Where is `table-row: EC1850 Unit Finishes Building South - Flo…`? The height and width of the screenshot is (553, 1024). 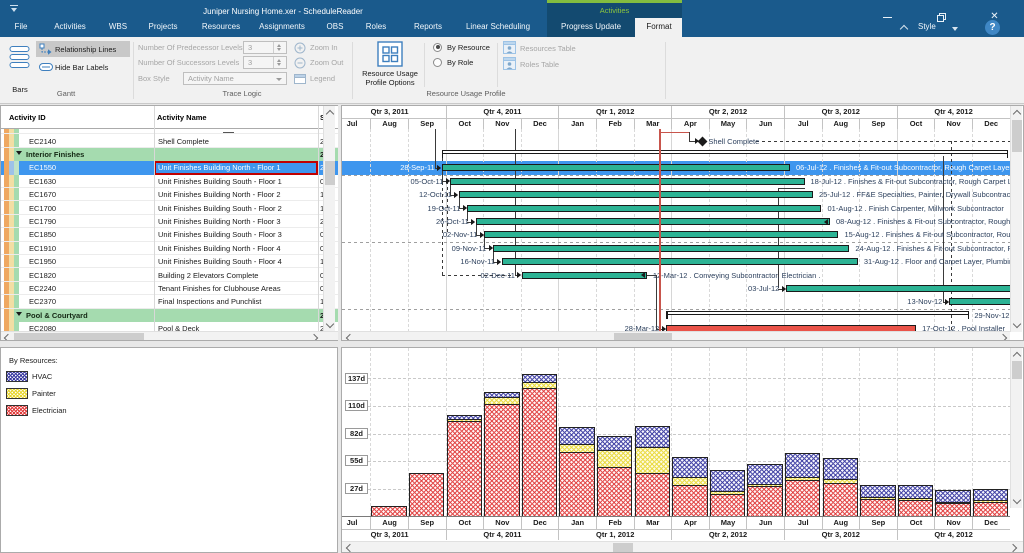 table-row: EC1850 Unit Finishes Building South - Flo… is located at coordinates (169, 235).